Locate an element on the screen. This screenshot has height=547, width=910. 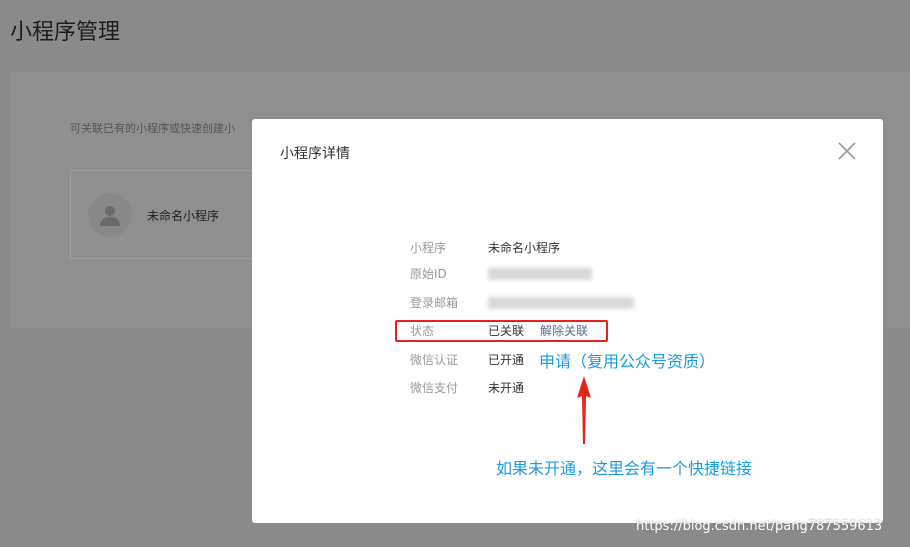
row-label: 小程序 is located at coordinates (428, 248).